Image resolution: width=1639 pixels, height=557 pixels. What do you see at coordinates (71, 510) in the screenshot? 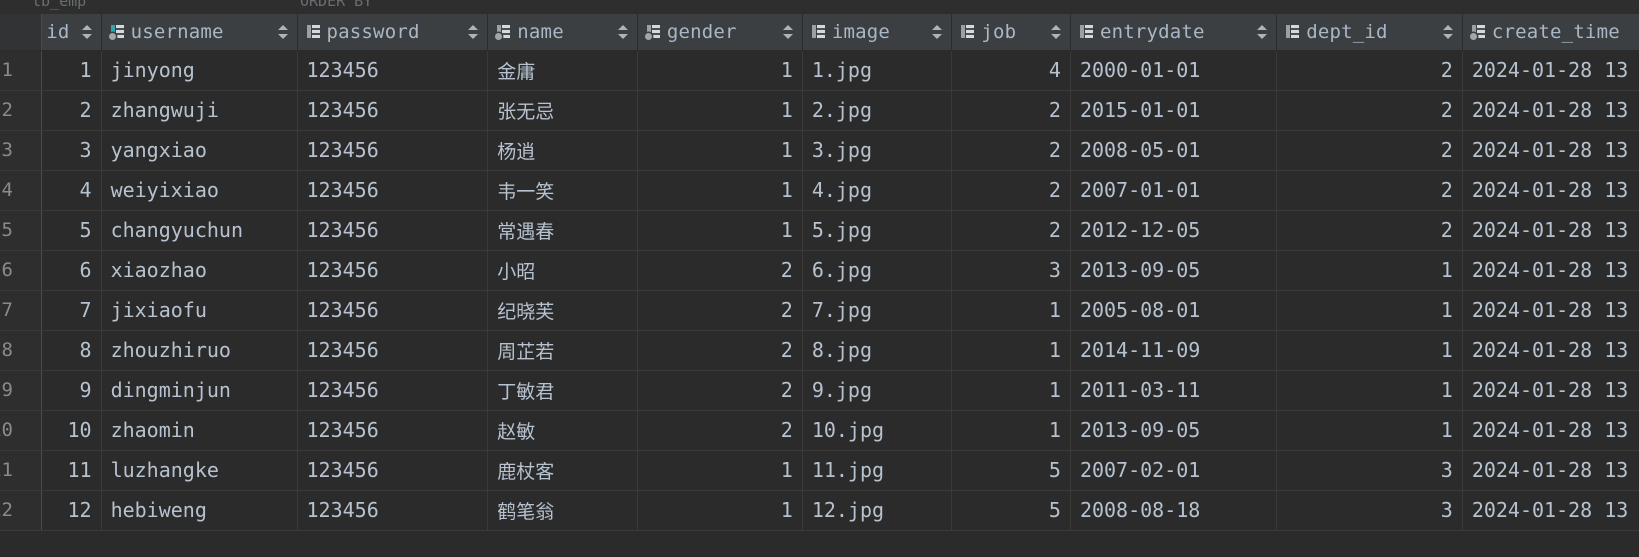
I see `cell-id: 12` at bounding box center [71, 510].